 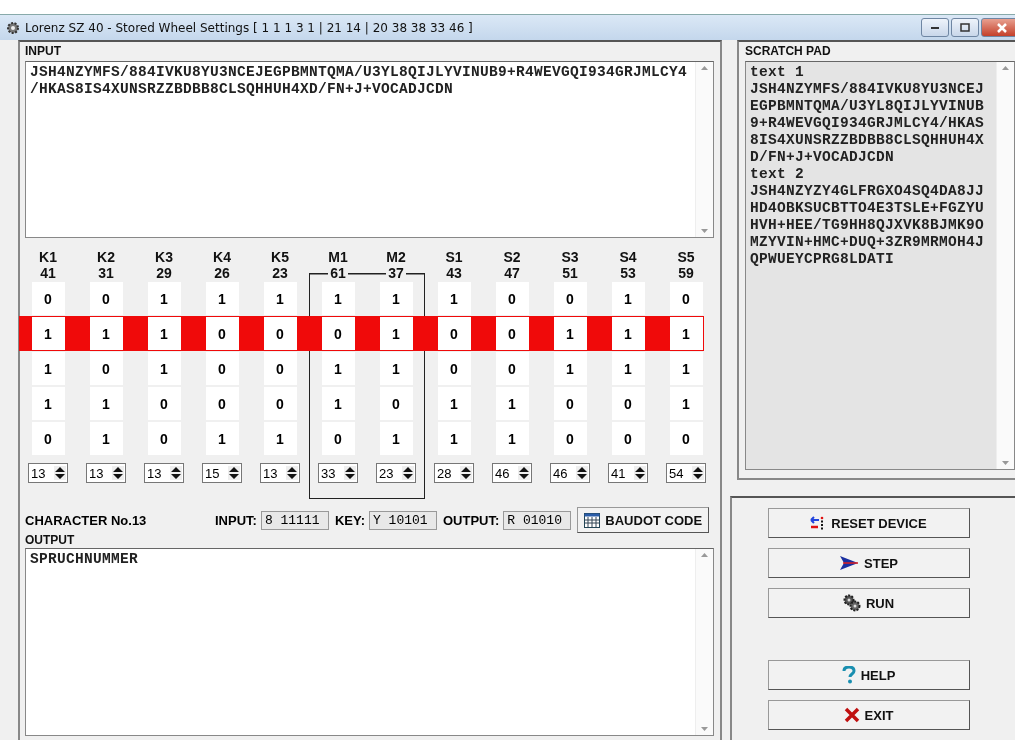 I want to click on minimize-button, so click(x=935, y=27).